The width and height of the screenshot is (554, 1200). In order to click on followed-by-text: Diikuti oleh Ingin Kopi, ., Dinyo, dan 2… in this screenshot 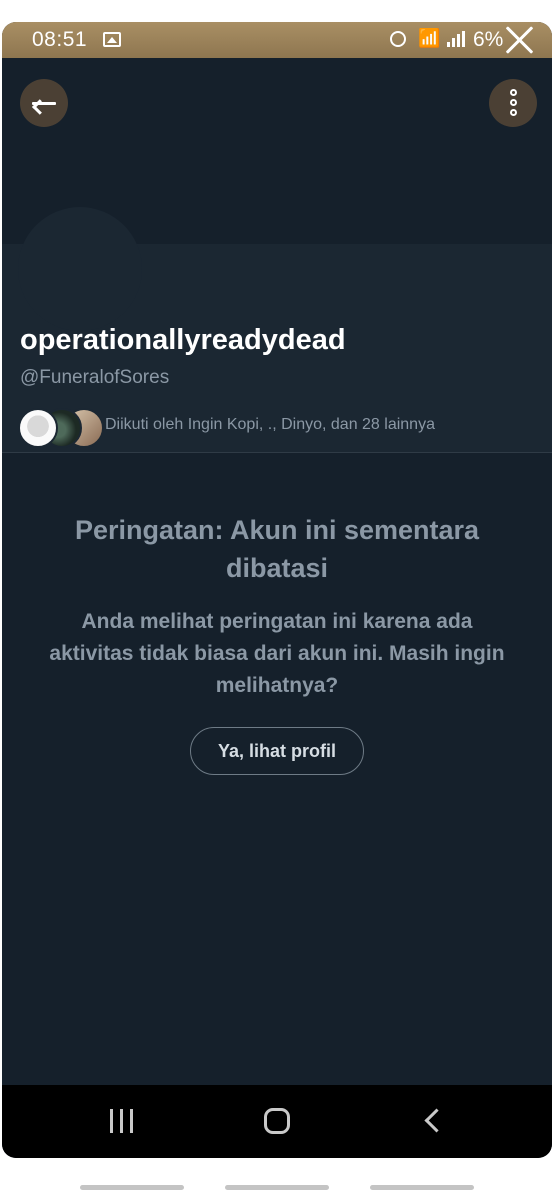, I will do `click(270, 425)`.